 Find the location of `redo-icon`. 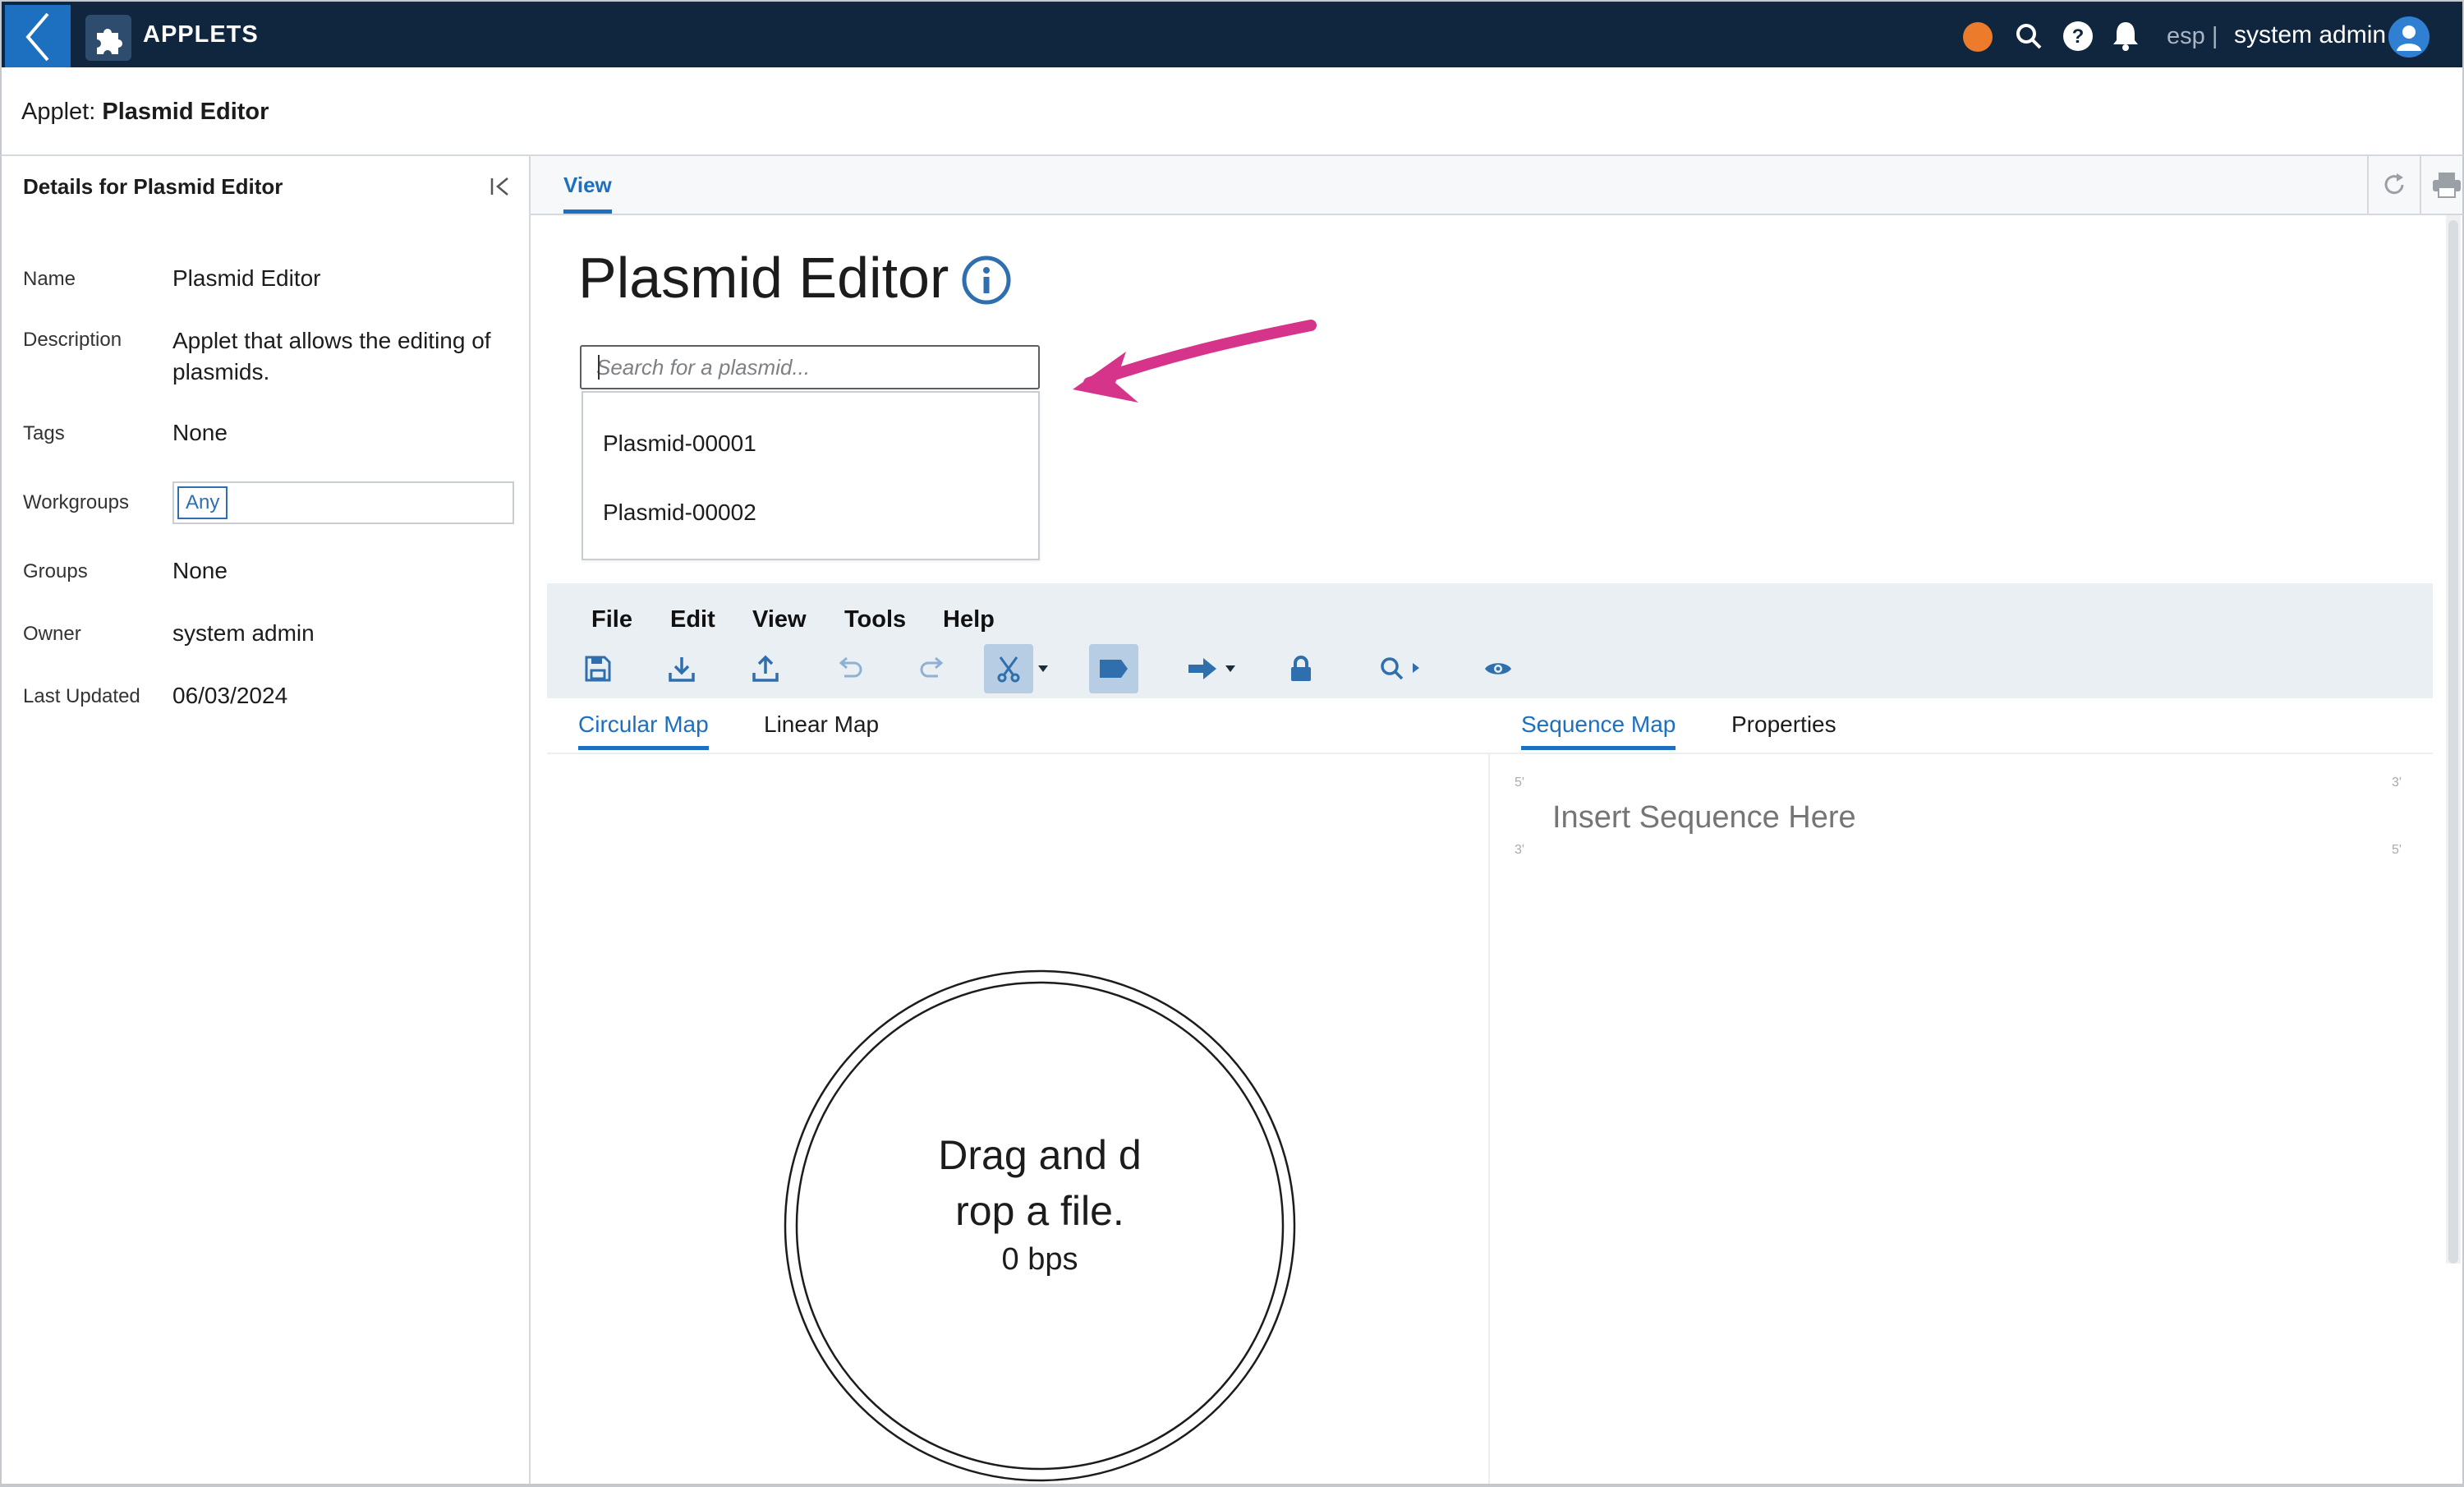

redo-icon is located at coordinates (933, 668).